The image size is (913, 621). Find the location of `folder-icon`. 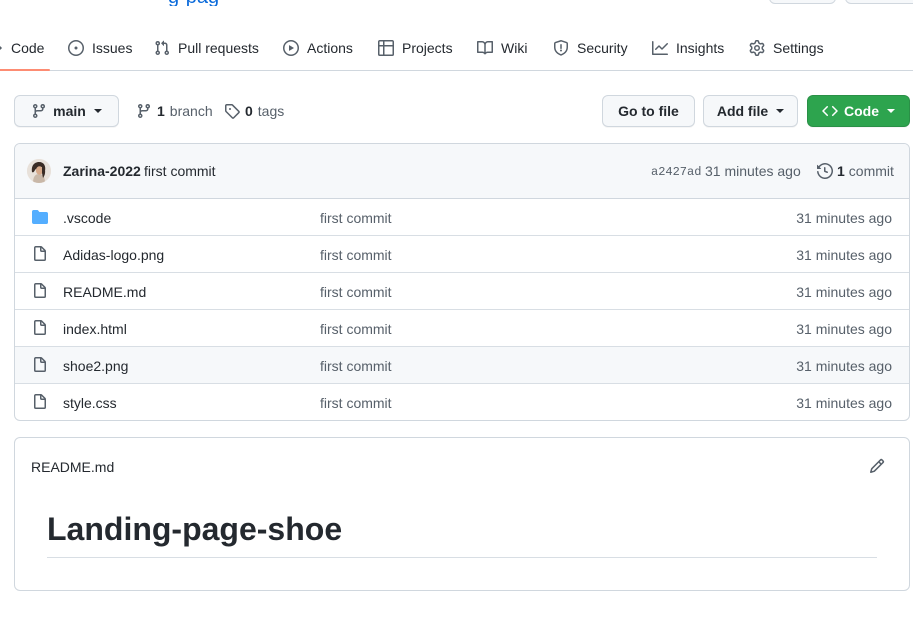

folder-icon is located at coordinates (40, 217).